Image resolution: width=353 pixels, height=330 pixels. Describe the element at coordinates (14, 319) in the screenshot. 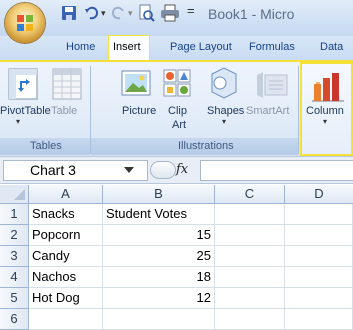

I see `row-header: 6` at that location.